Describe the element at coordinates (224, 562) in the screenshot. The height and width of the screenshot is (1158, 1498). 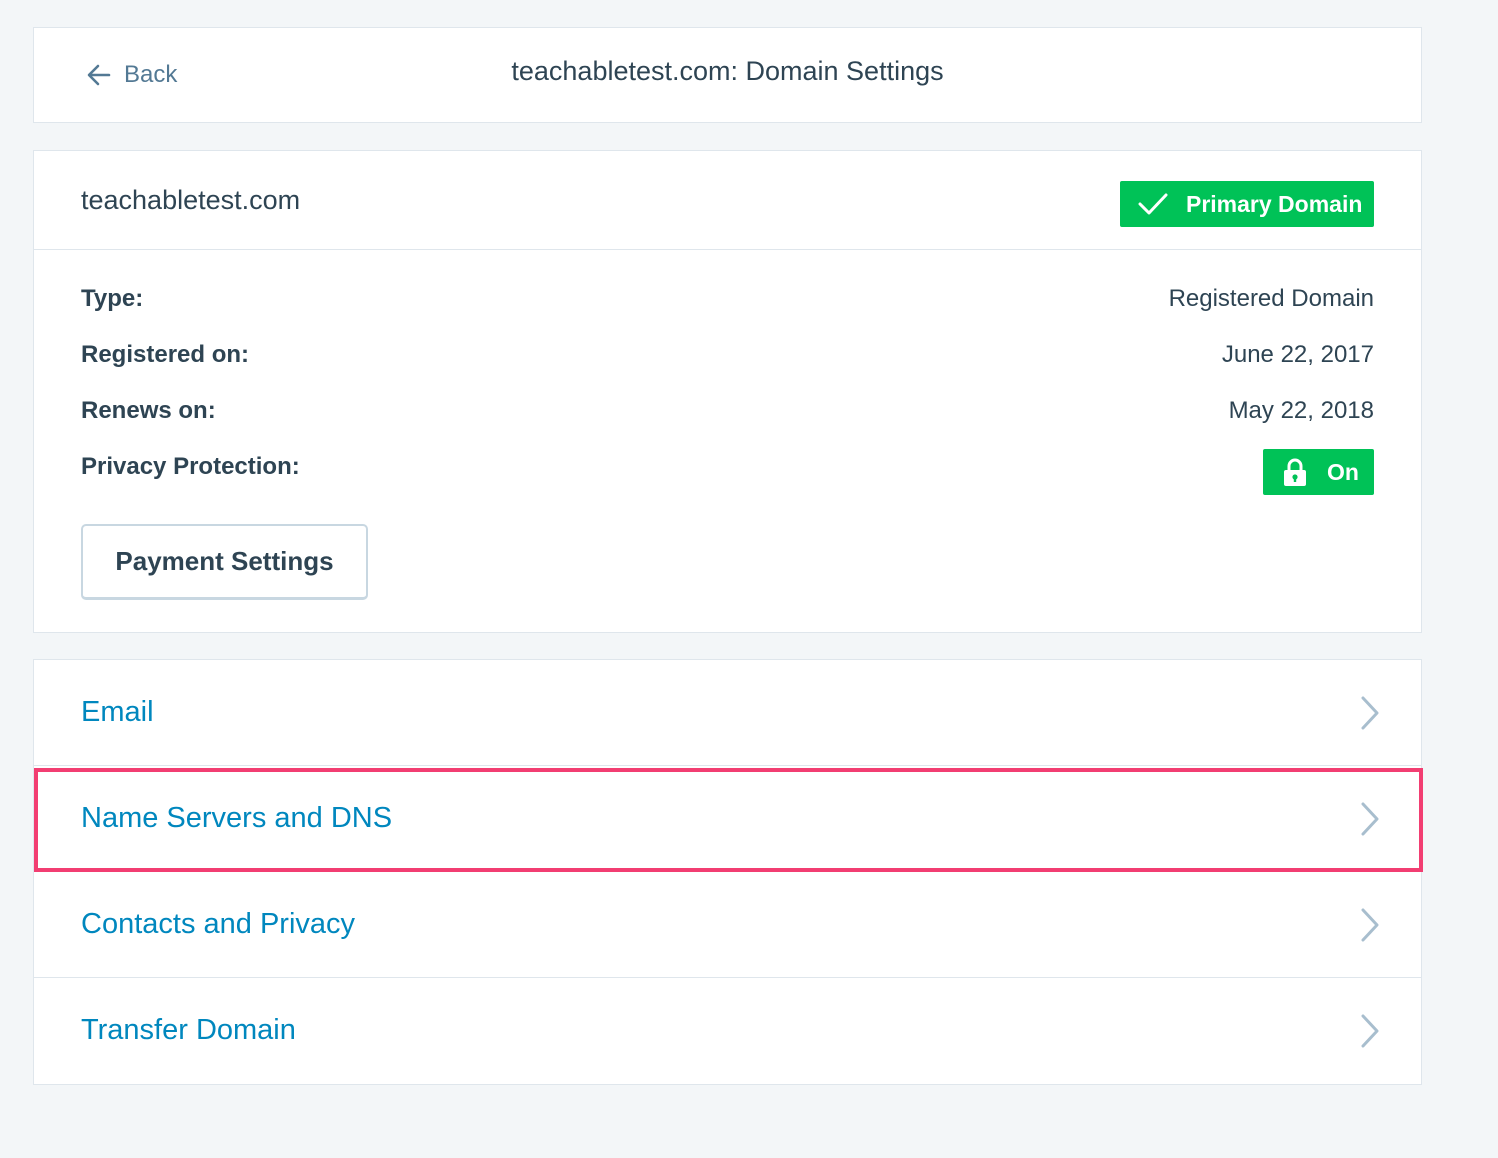
I see `payment-settings-button: Payment Settings` at that location.